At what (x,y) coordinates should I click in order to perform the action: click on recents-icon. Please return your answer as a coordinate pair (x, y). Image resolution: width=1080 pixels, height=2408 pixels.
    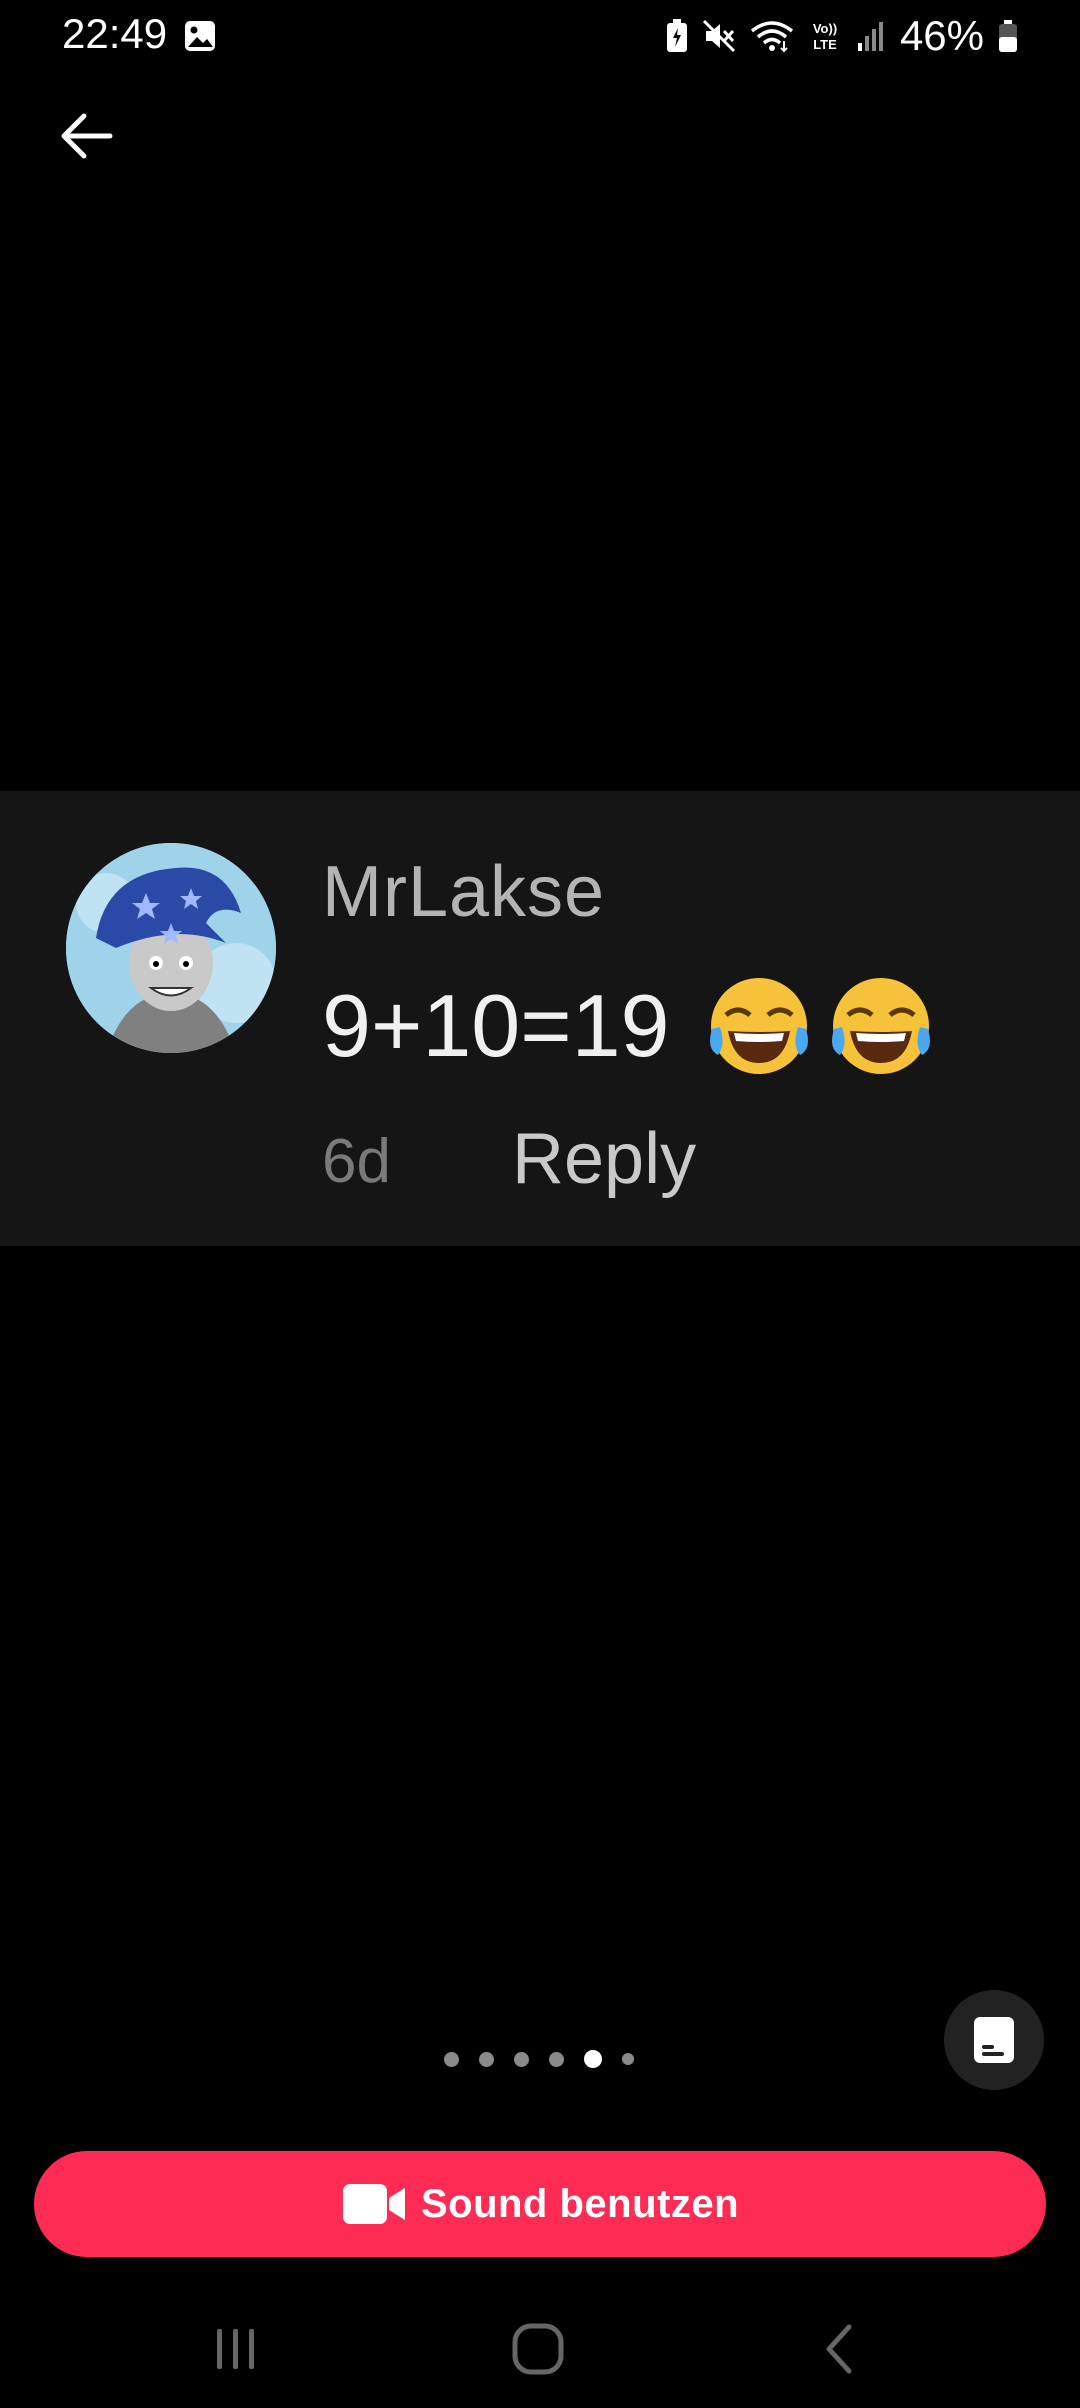
    Looking at the image, I should click on (235, 2349).